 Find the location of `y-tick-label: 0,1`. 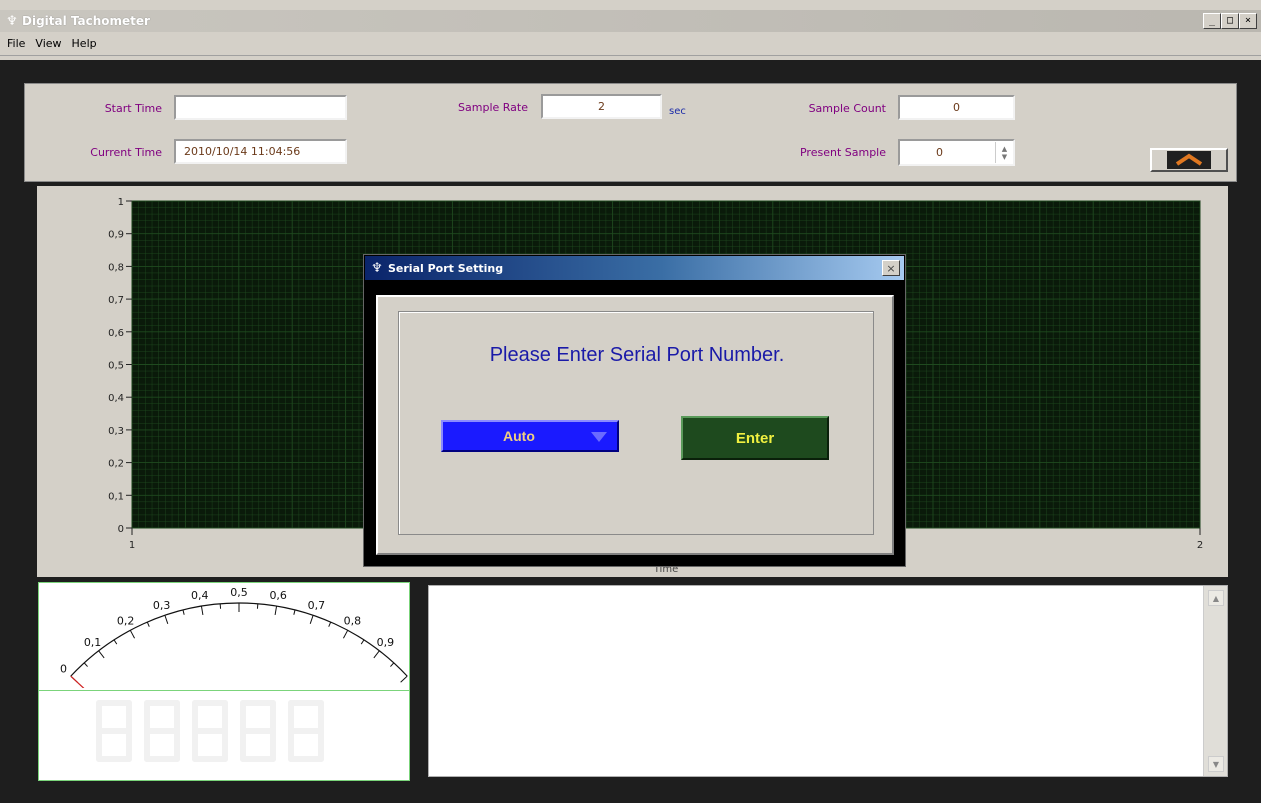

y-tick-label: 0,1 is located at coordinates (116, 496).